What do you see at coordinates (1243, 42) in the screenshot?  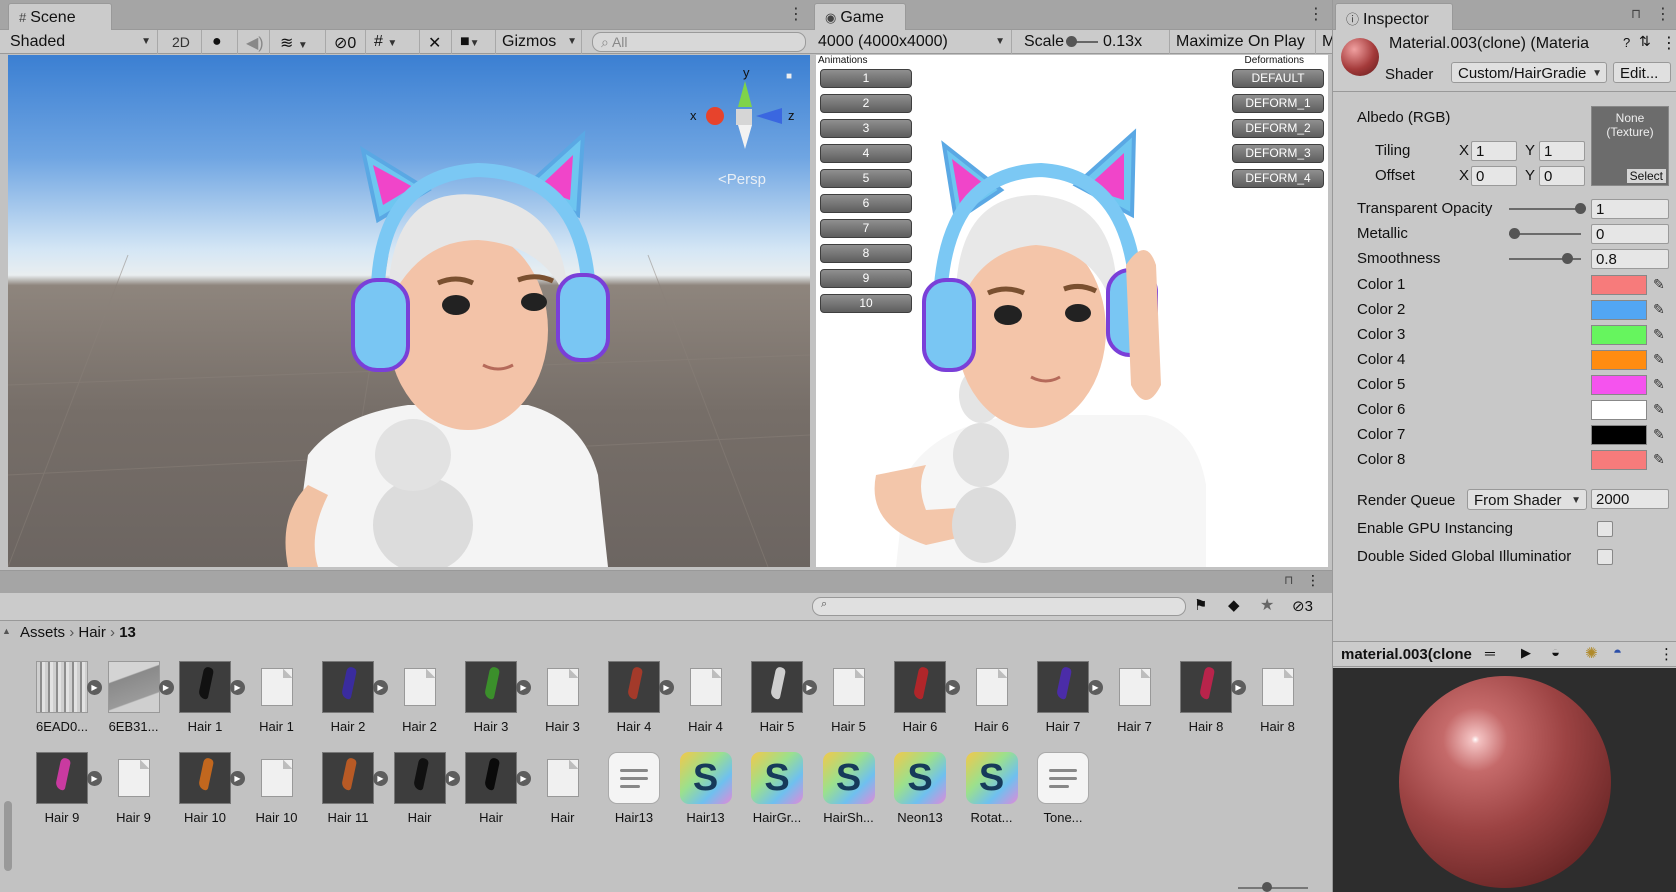 I see `maximize-on-play-toggle: Maximize On Play` at bounding box center [1243, 42].